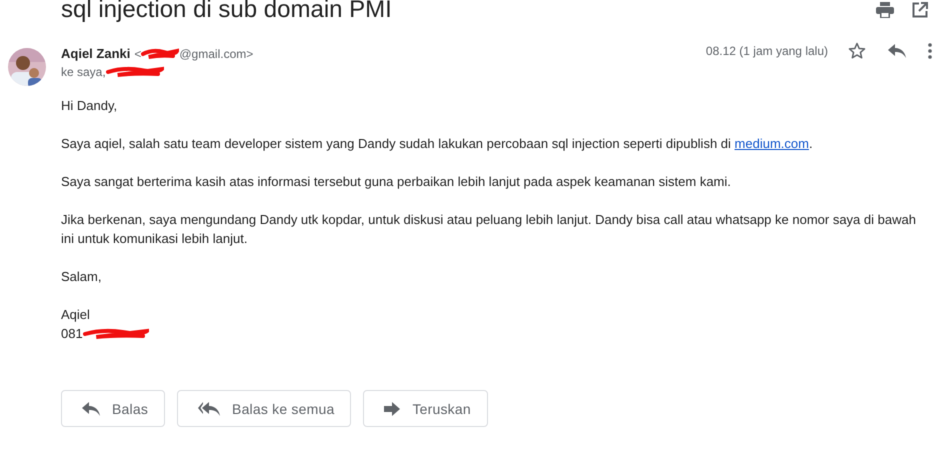  I want to click on sender-name: Aqiel Zanki, so click(95, 53).